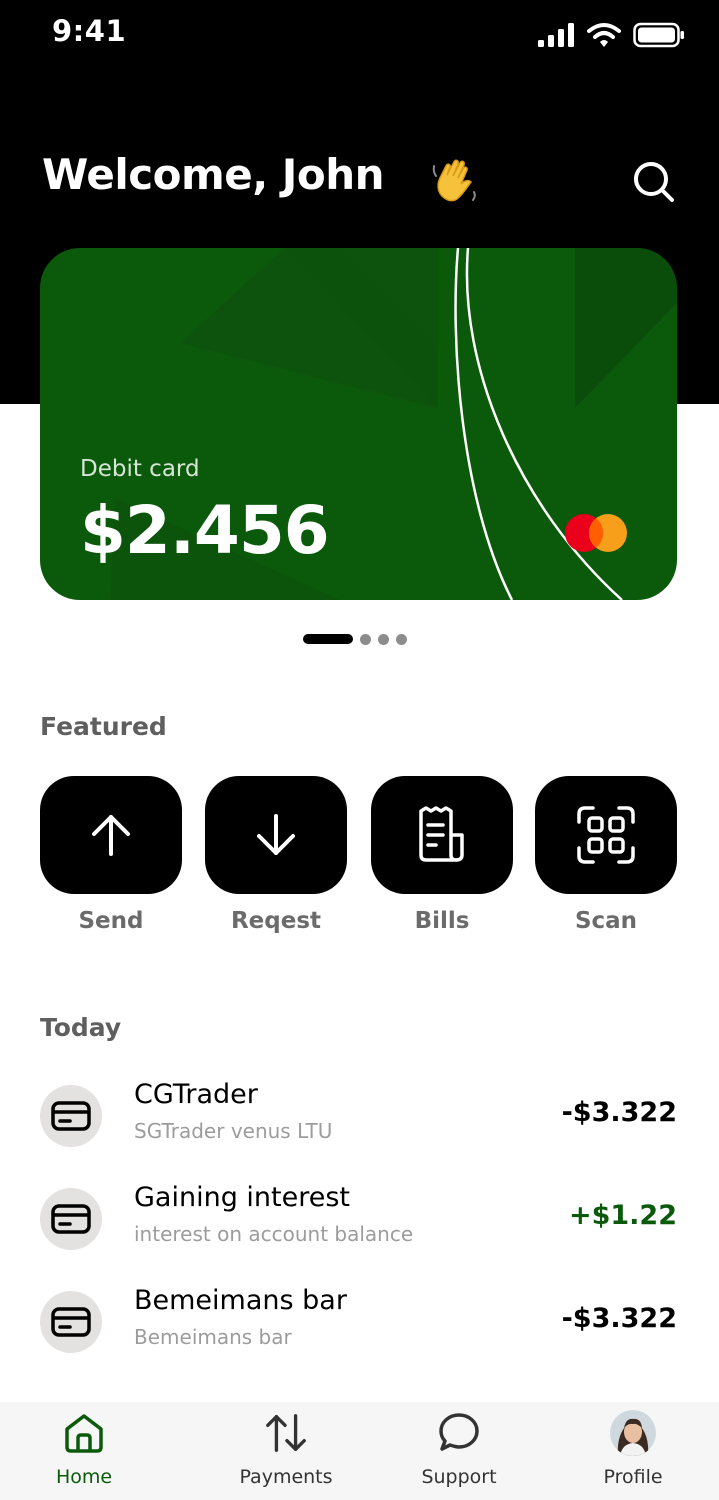 The width and height of the screenshot is (719, 1500). What do you see at coordinates (328, 639) in the screenshot?
I see `pager-dot-active` at bounding box center [328, 639].